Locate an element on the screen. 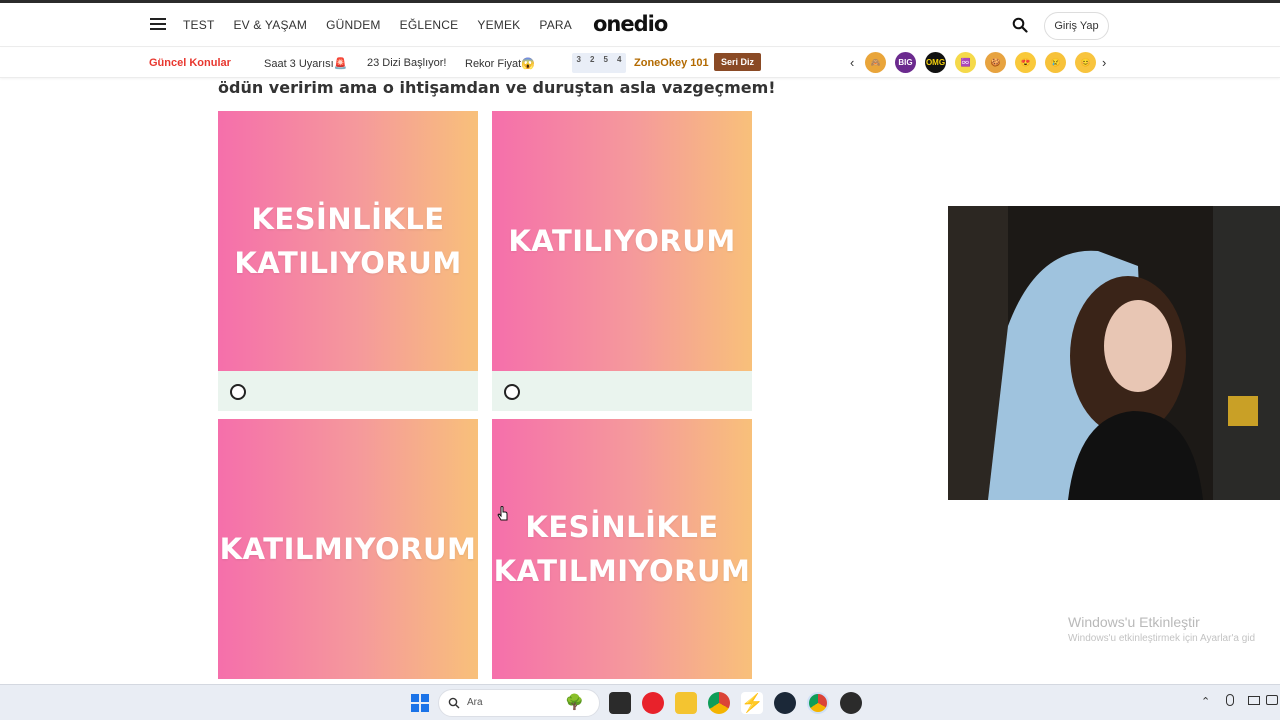  option-label: KATILIYORUM is located at coordinates (622, 241).